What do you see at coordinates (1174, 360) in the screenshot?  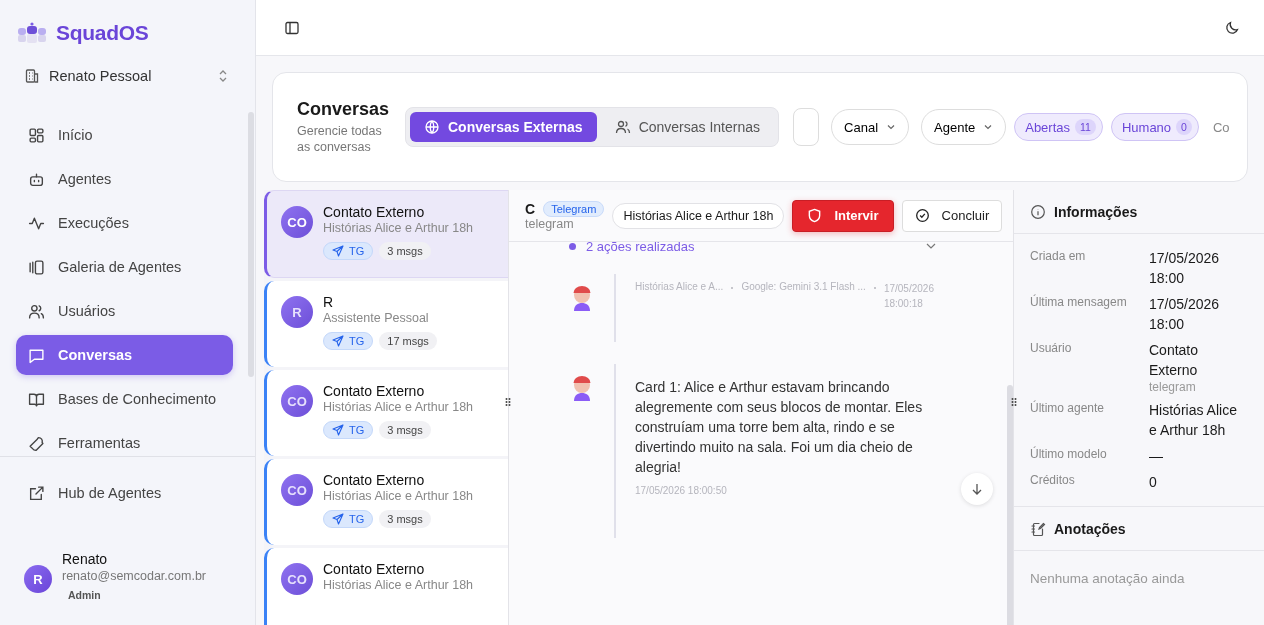 I see `info-value: Contato Externo` at bounding box center [1174, 360].